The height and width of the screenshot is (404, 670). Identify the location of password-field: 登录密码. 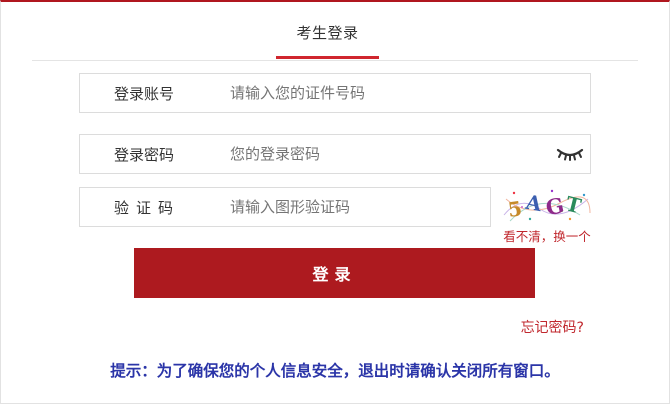
(335, 154).